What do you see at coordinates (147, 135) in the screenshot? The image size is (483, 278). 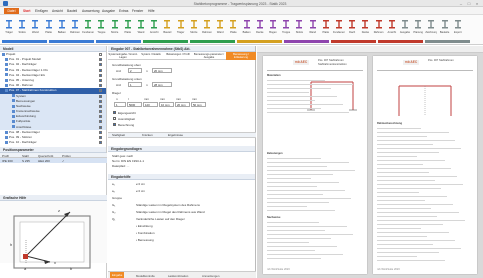 I see `row-label: Knicken` at bounding box center [147, 135].